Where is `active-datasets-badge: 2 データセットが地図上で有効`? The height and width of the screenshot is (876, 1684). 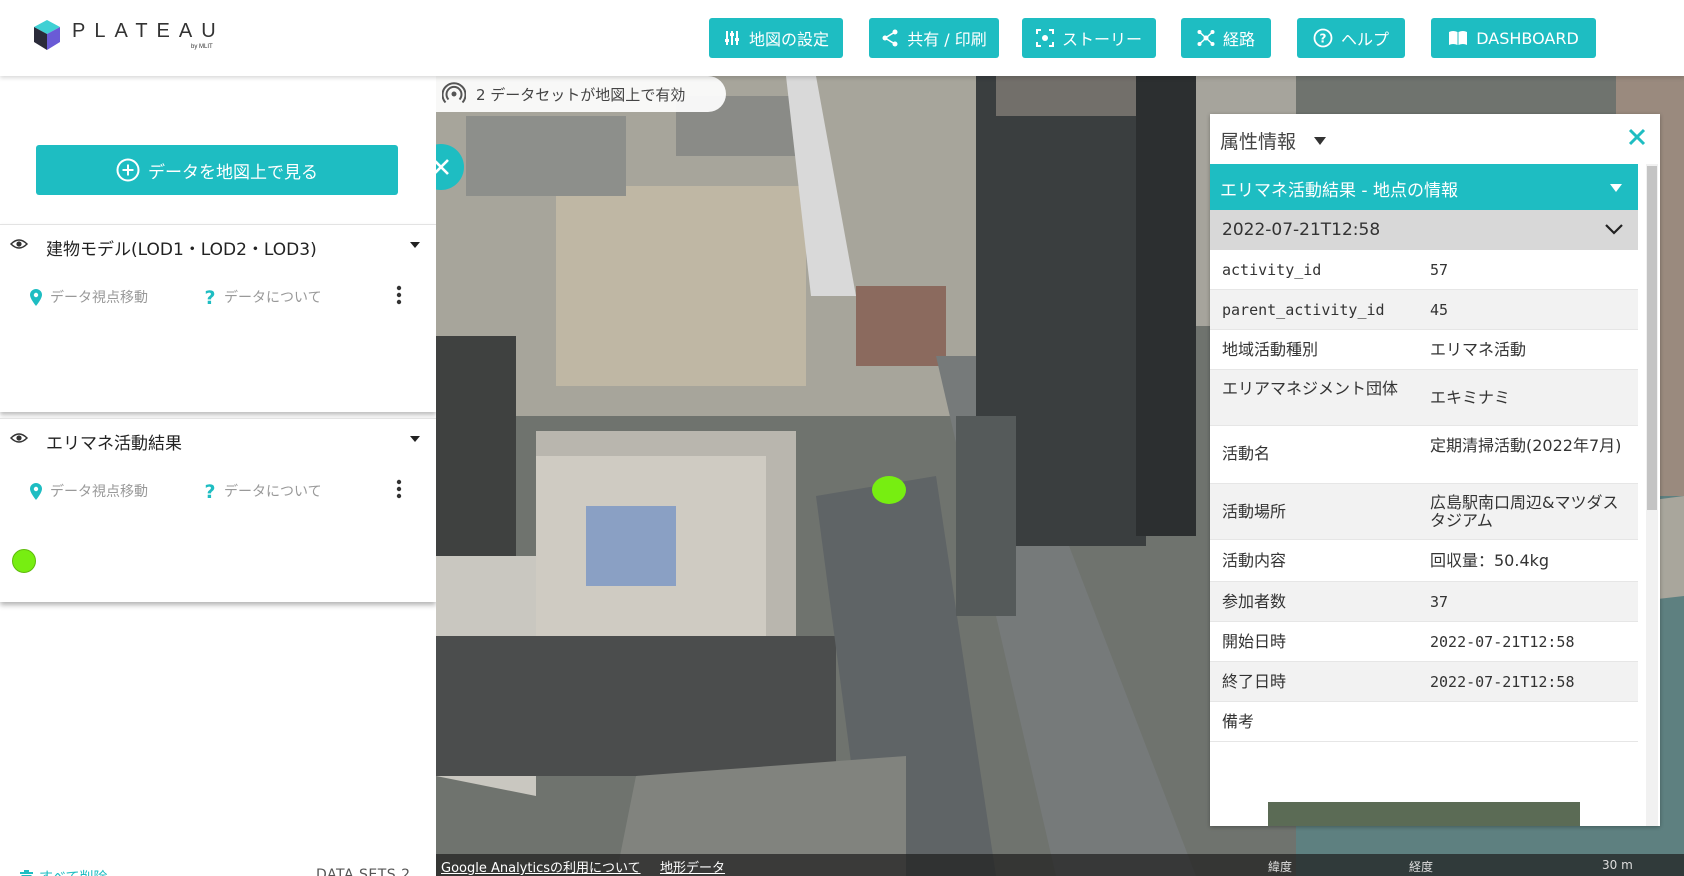 active-datasets-badge: 2 データセットが地図上で有効 is located at coordinates (581, 94).